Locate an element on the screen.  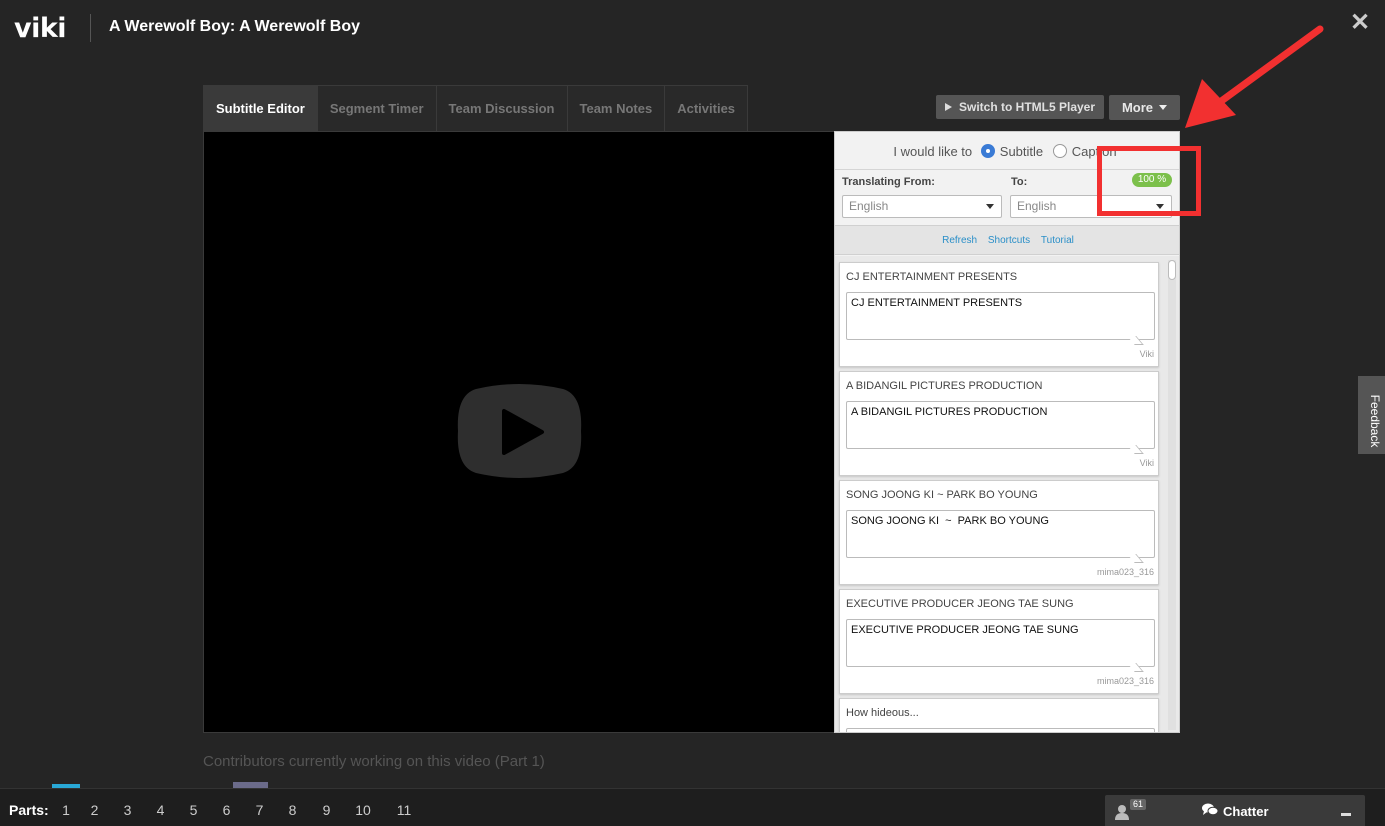
switch-html5-button: Switch to HTML5 Player is located at coordinates (1020, 107).